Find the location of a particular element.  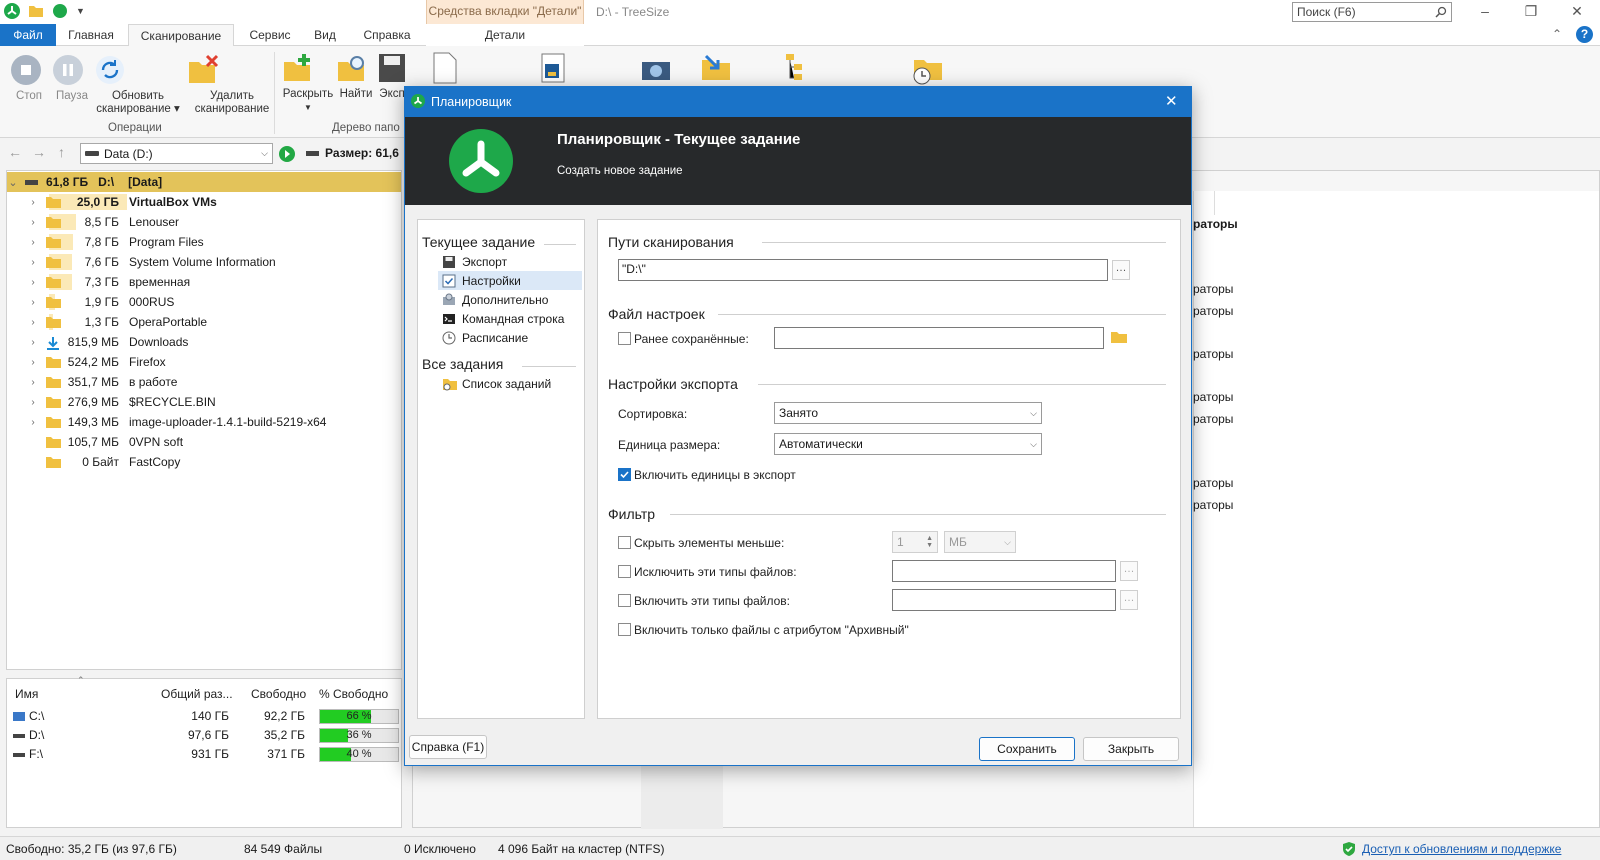

dialog-close-icon: ✕ is located at coordinates (1171, 101).